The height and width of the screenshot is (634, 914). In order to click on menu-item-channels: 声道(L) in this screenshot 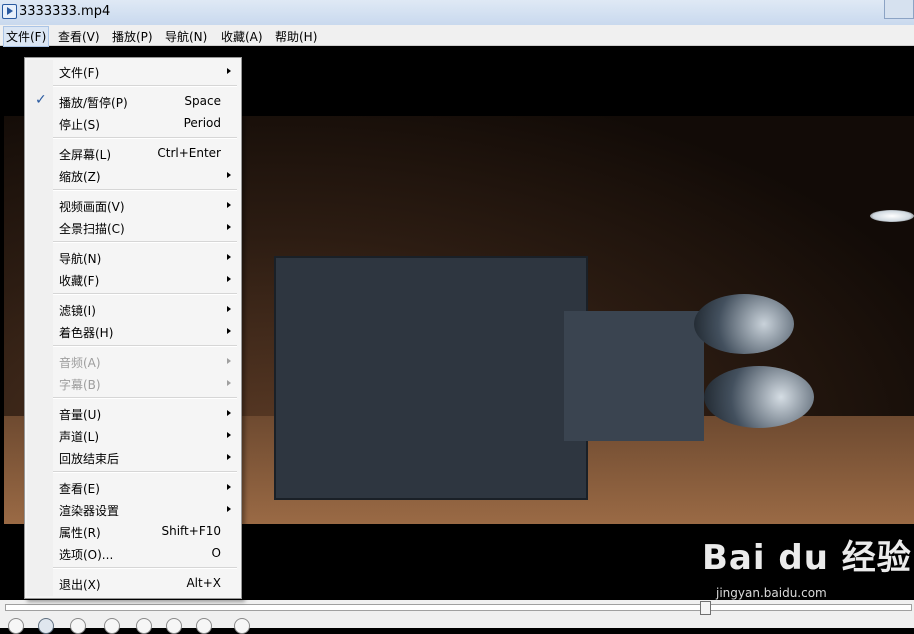, I will do `click(133, 435)`.